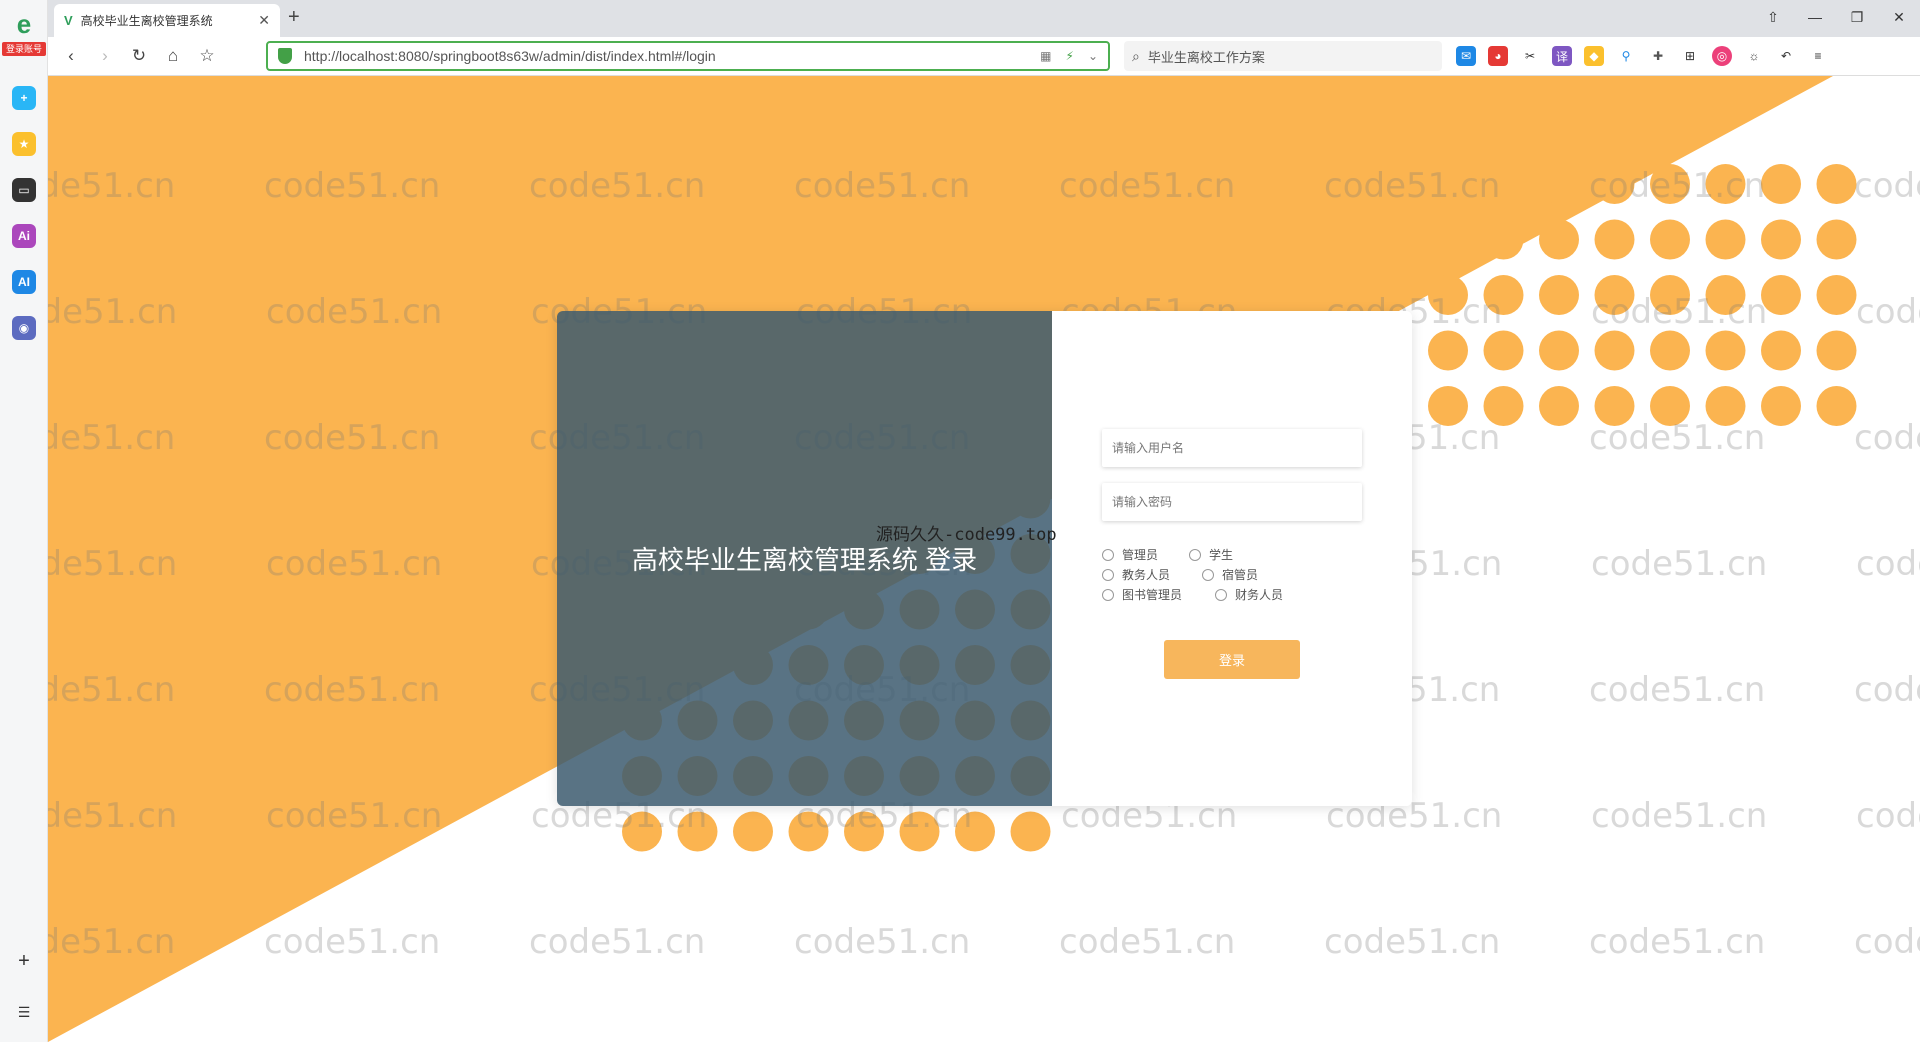 This screenshot has height=1042, width=1920. What do you see at coordinates (24, 1012) in the screenshot?
I see `list-menu-icon: ☰` at bounding box center [24, 1012].